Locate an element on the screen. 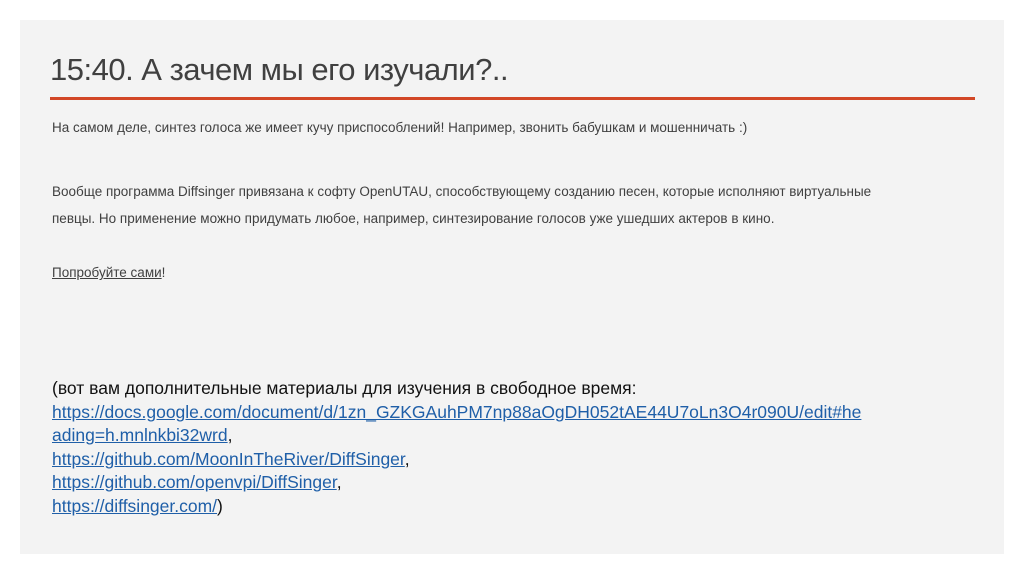  try-it-link: Попробуйте сами is located at coordinates (107, 272).